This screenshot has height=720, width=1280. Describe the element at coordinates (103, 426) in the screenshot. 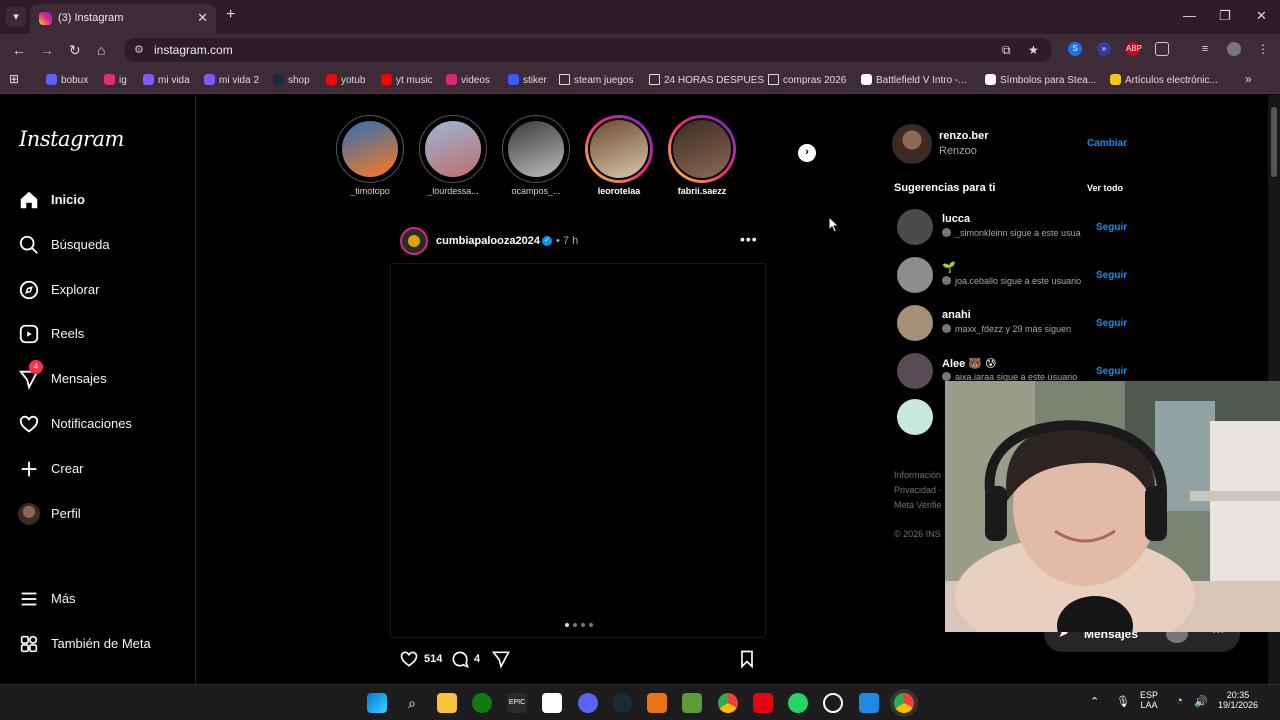

I see `nav-item-notificaciones: Notificaciones` at that location.